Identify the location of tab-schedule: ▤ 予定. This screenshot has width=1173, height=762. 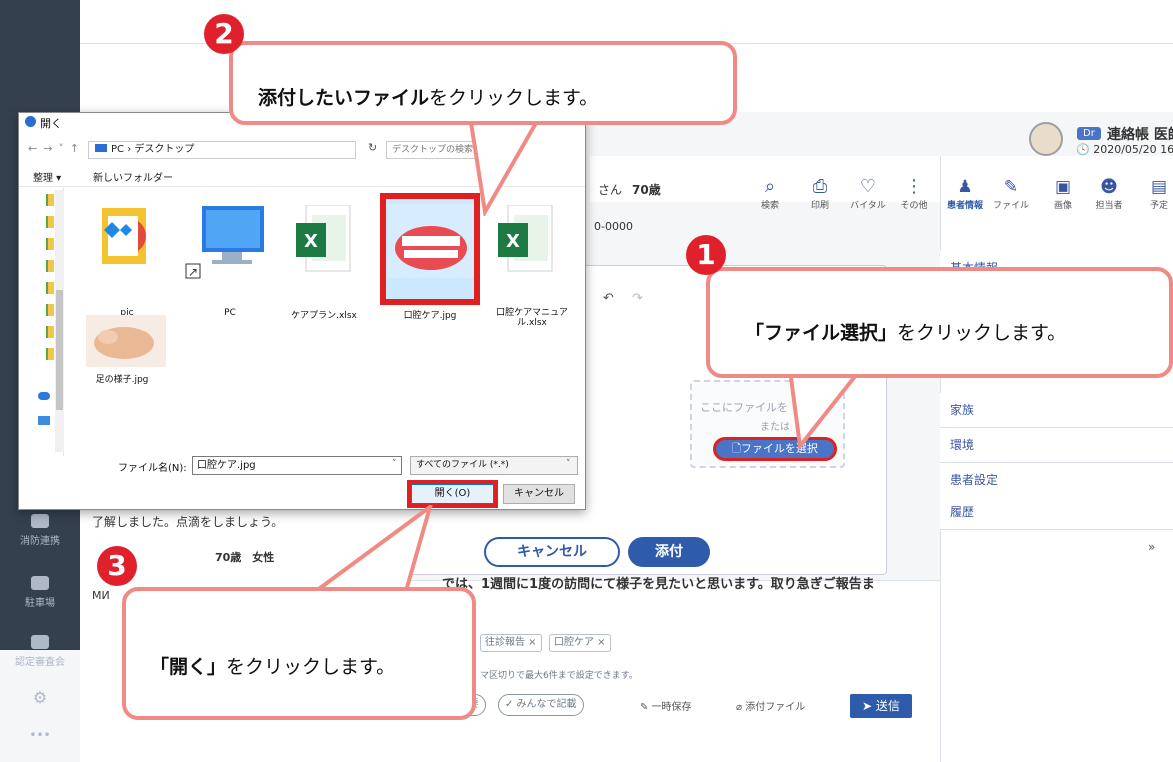
(1154, 193).